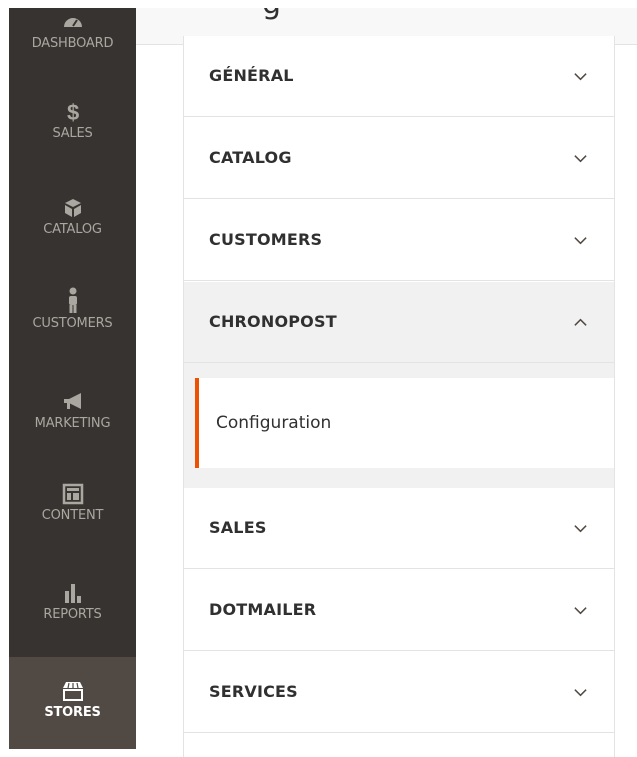 This screenshot has width=637, height=757. Describe the element at coordinates (399, 528) in the screenshot. I see `section-sales: SALES` at that location.